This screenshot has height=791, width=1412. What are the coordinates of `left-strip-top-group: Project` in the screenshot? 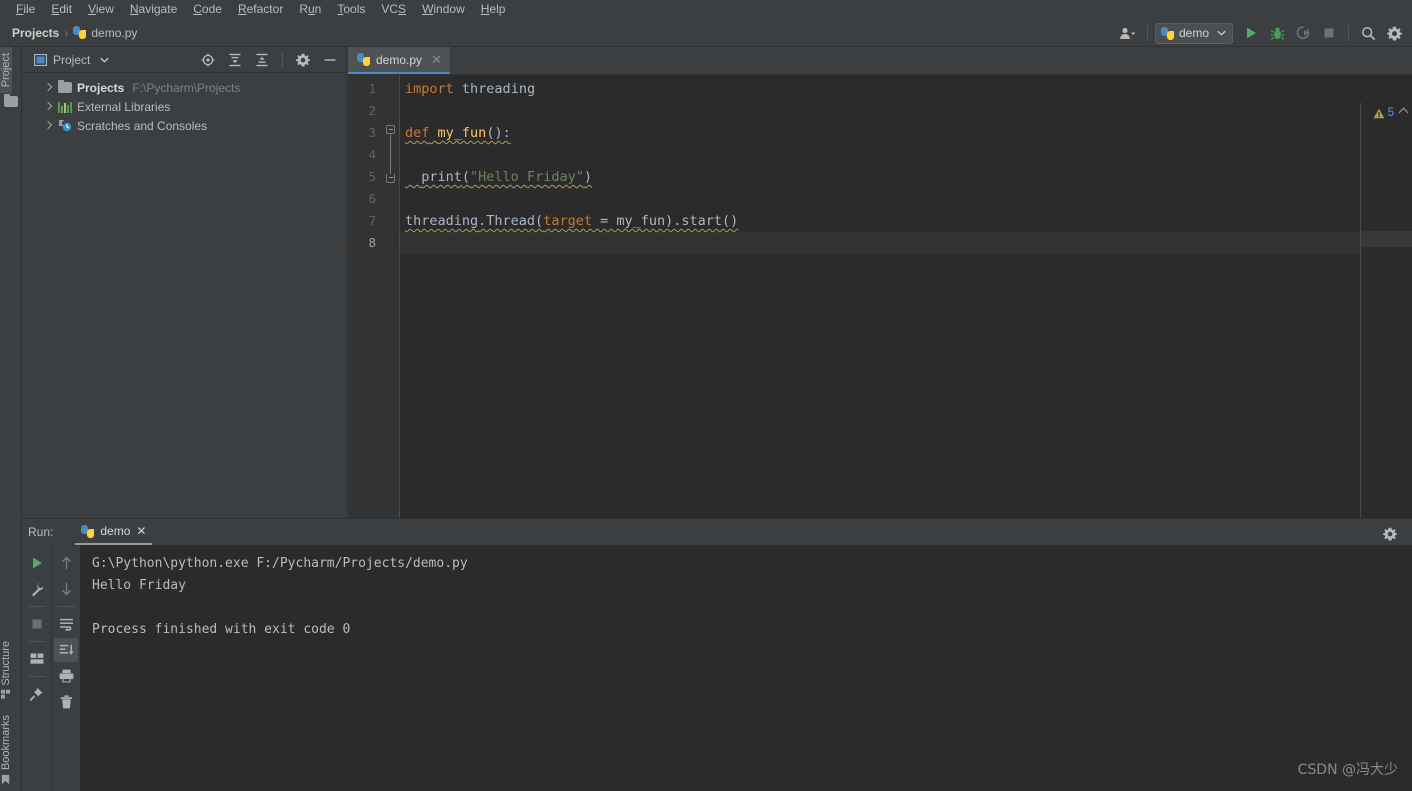 It's located at (11, 78).